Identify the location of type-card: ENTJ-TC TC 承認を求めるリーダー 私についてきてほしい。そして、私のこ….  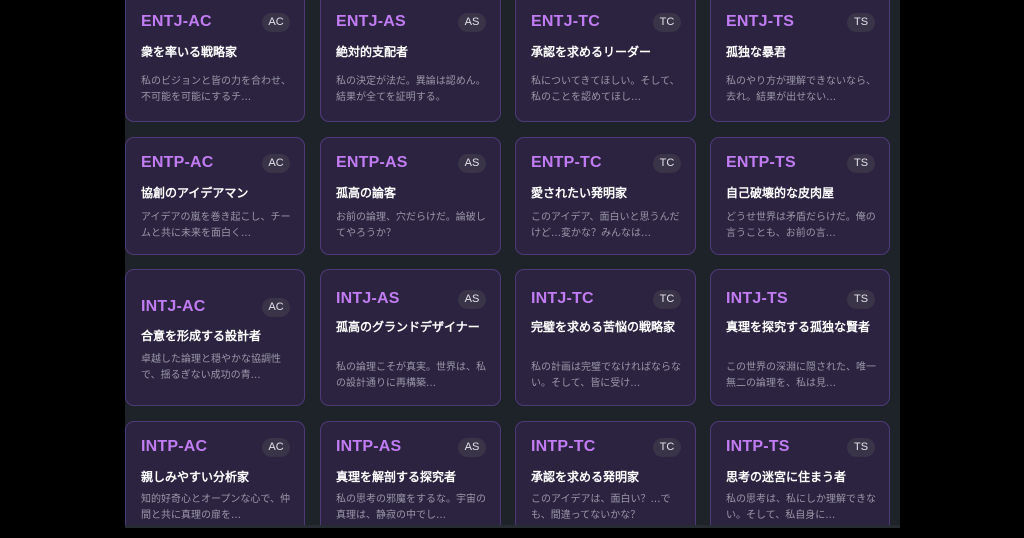
(605, 61).